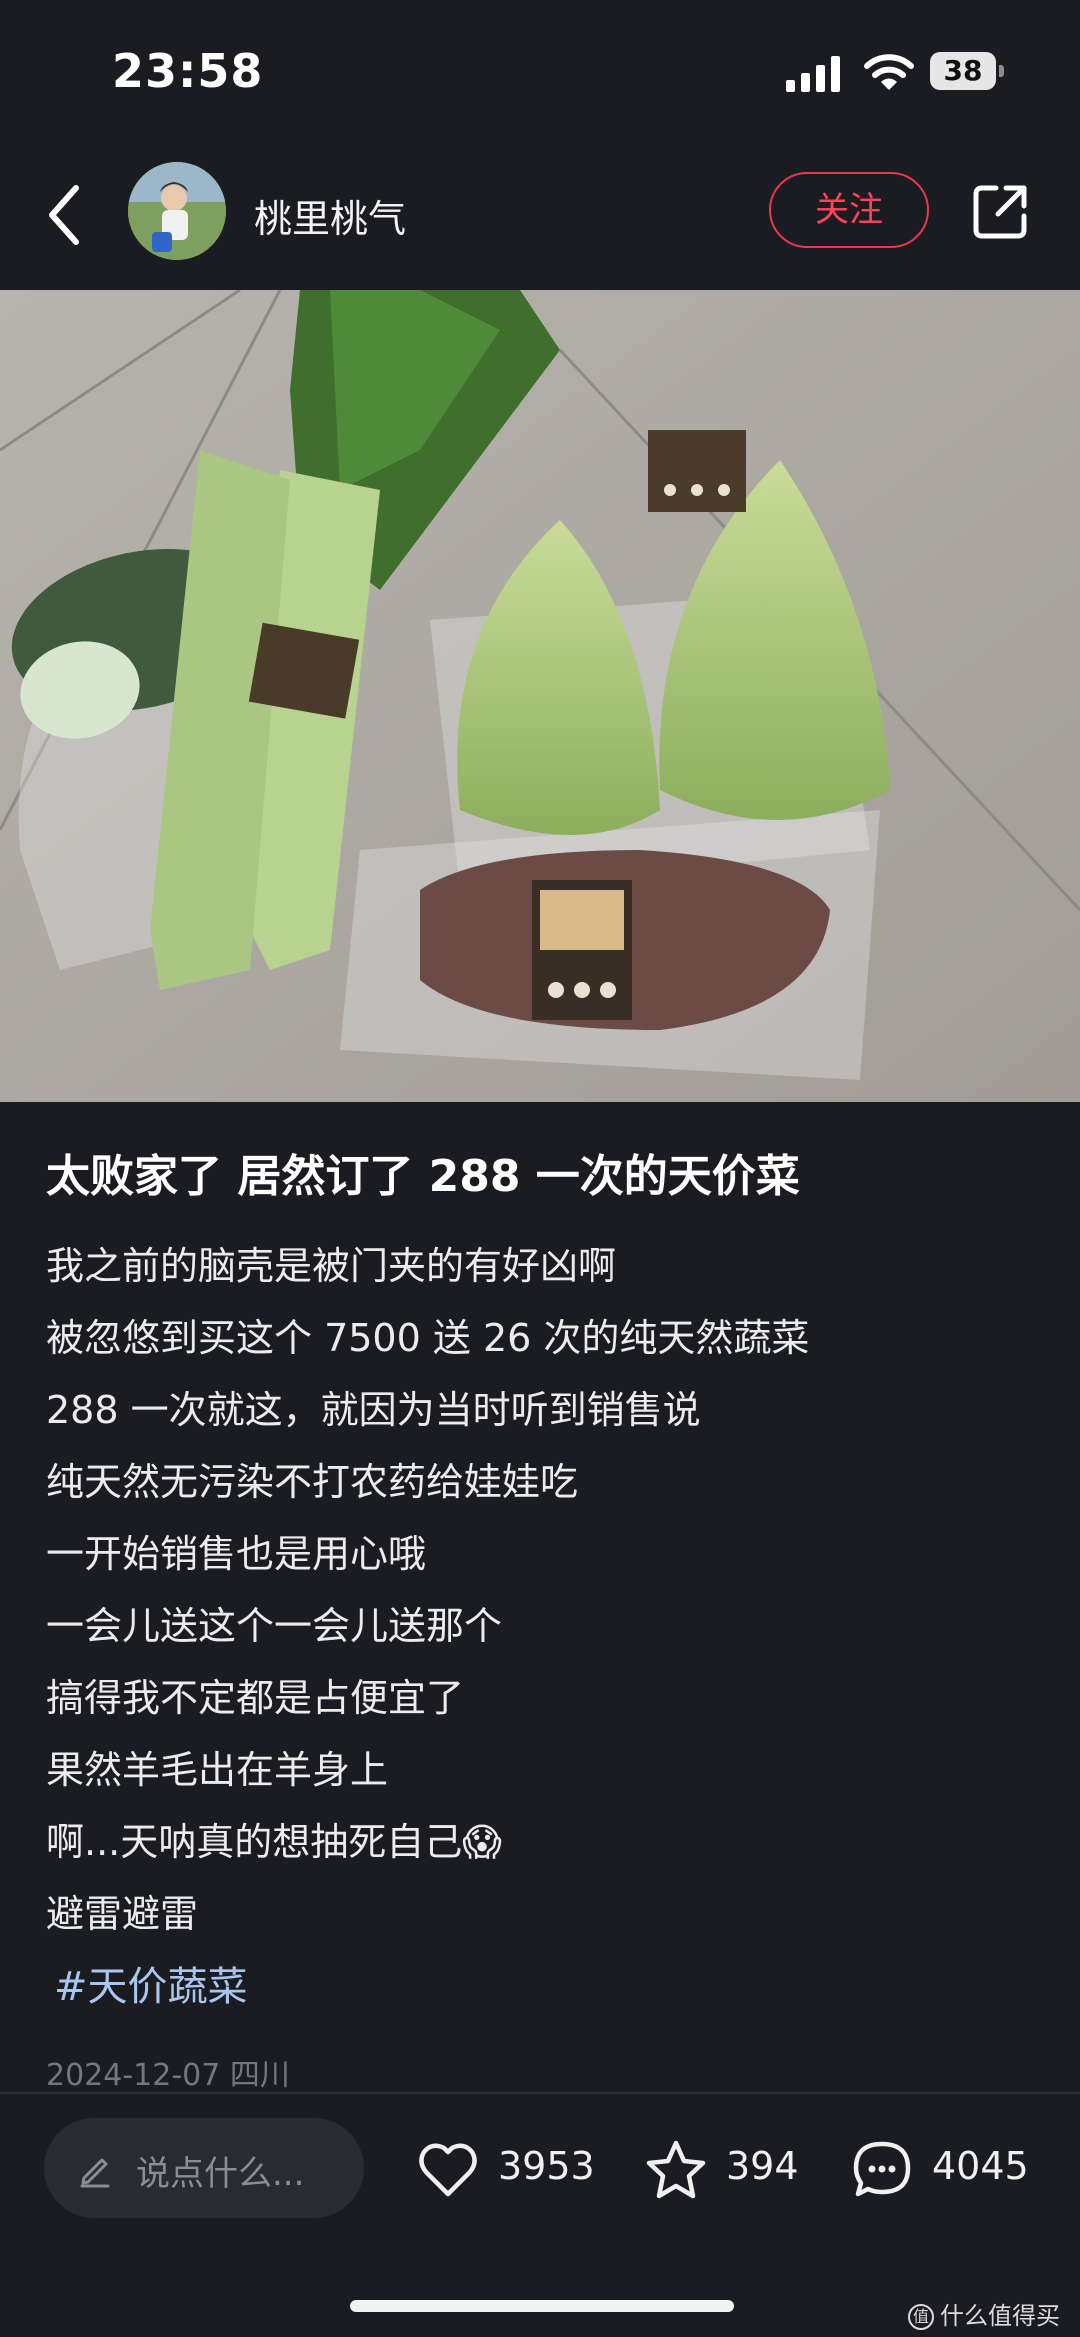 The image size is (1080, 2337). What do you see at coordinates (1000, 2316) in the screenshot?
I see `watermark-text: 什么值得买` at bounding box center [1000, 2316].